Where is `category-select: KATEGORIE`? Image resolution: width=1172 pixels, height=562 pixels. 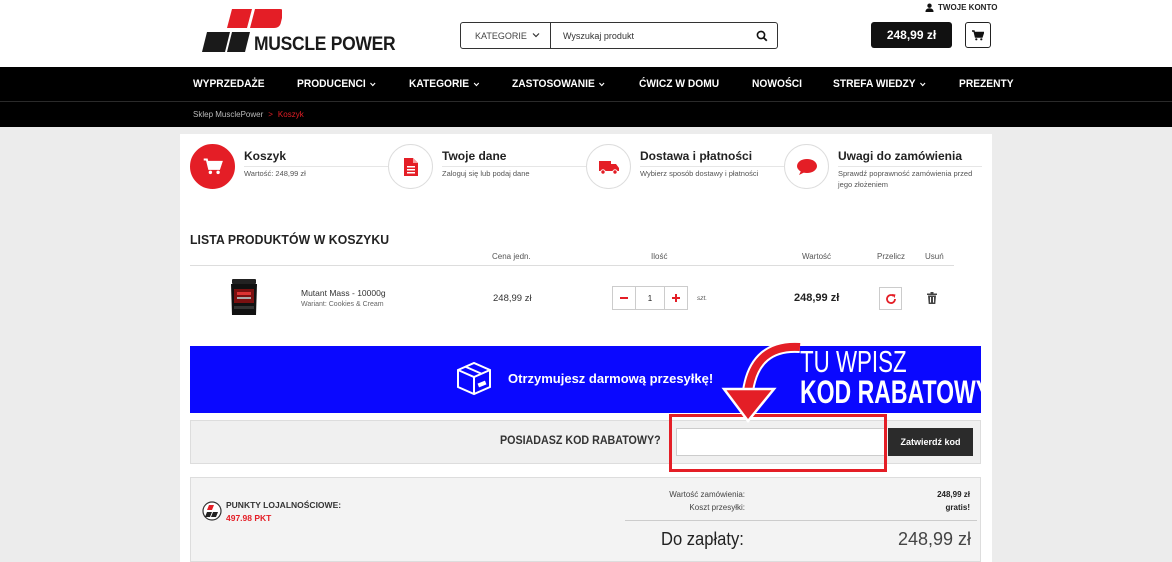 category-select: KATEGORIE is located at coordinates (506, 35).